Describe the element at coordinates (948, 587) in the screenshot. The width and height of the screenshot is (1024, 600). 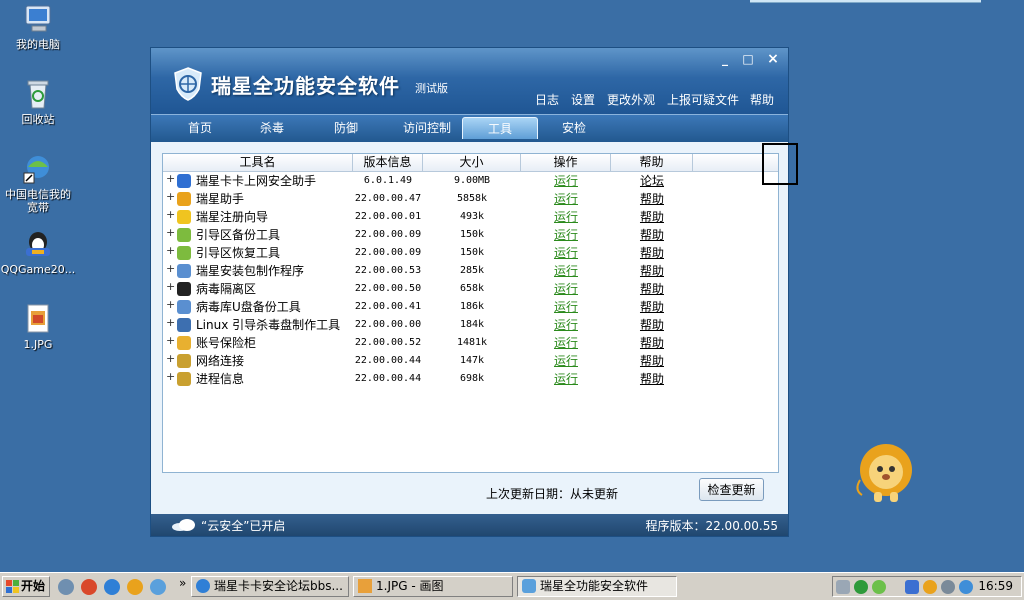
I see `volume-icon` at that location.